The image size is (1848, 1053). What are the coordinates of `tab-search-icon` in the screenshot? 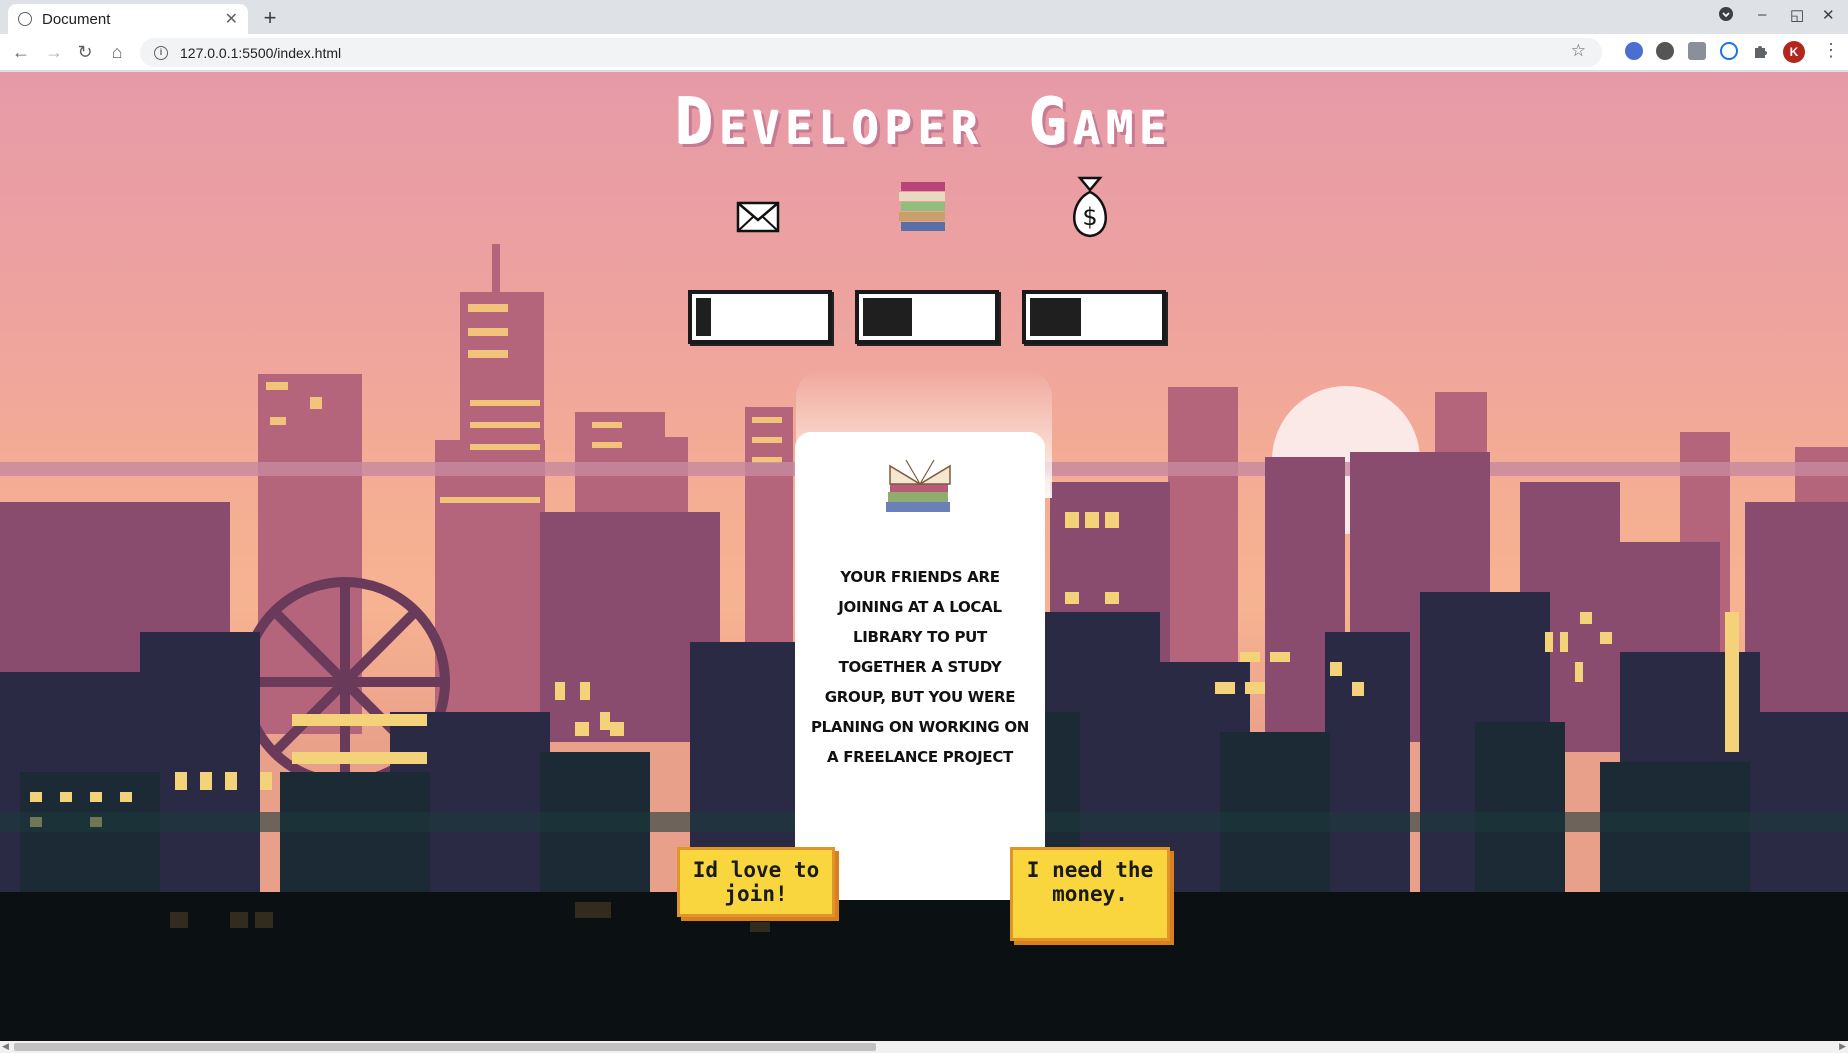 It's located at (1726, 16).